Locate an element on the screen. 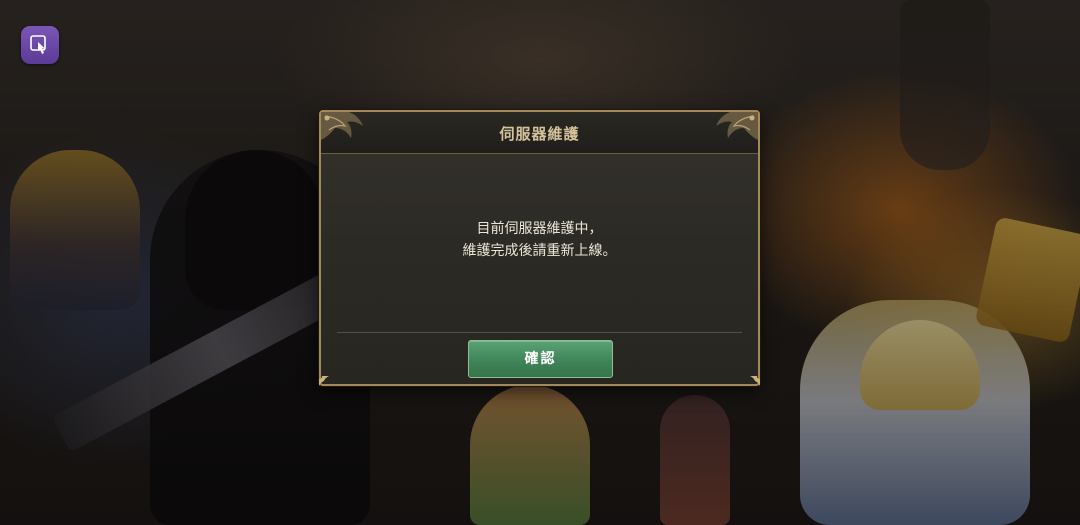  dialog-header: 伺服器維護 is located at coordinates (539, 133).